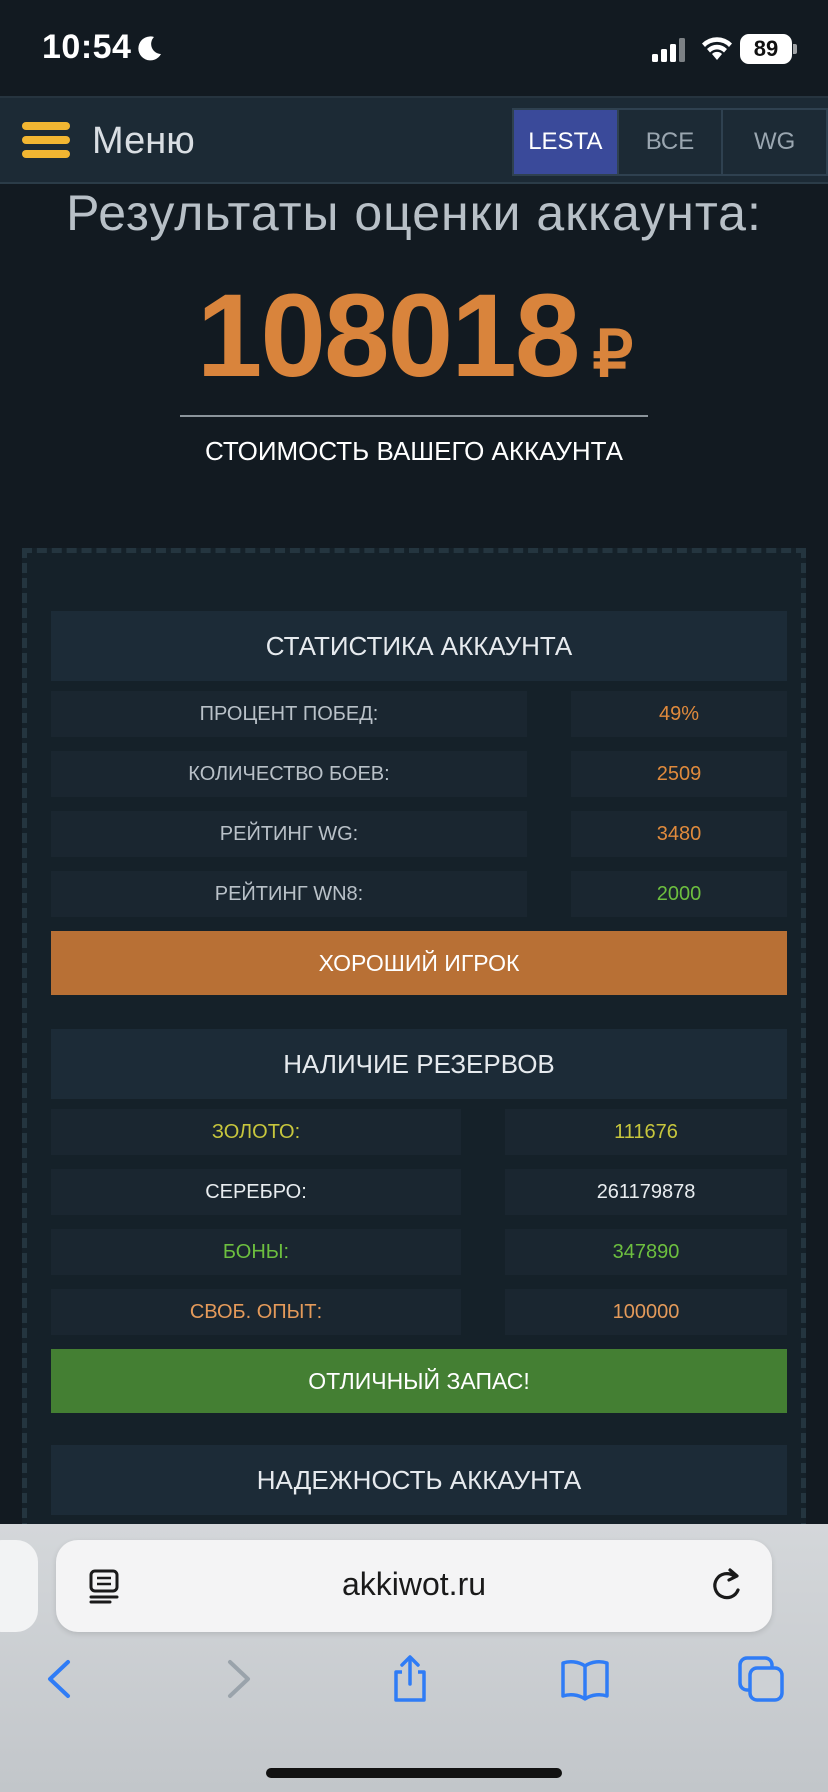 This screenshot has height=1792, width=828. I want to click on stats-row-value: 2509, so click(679, 774).